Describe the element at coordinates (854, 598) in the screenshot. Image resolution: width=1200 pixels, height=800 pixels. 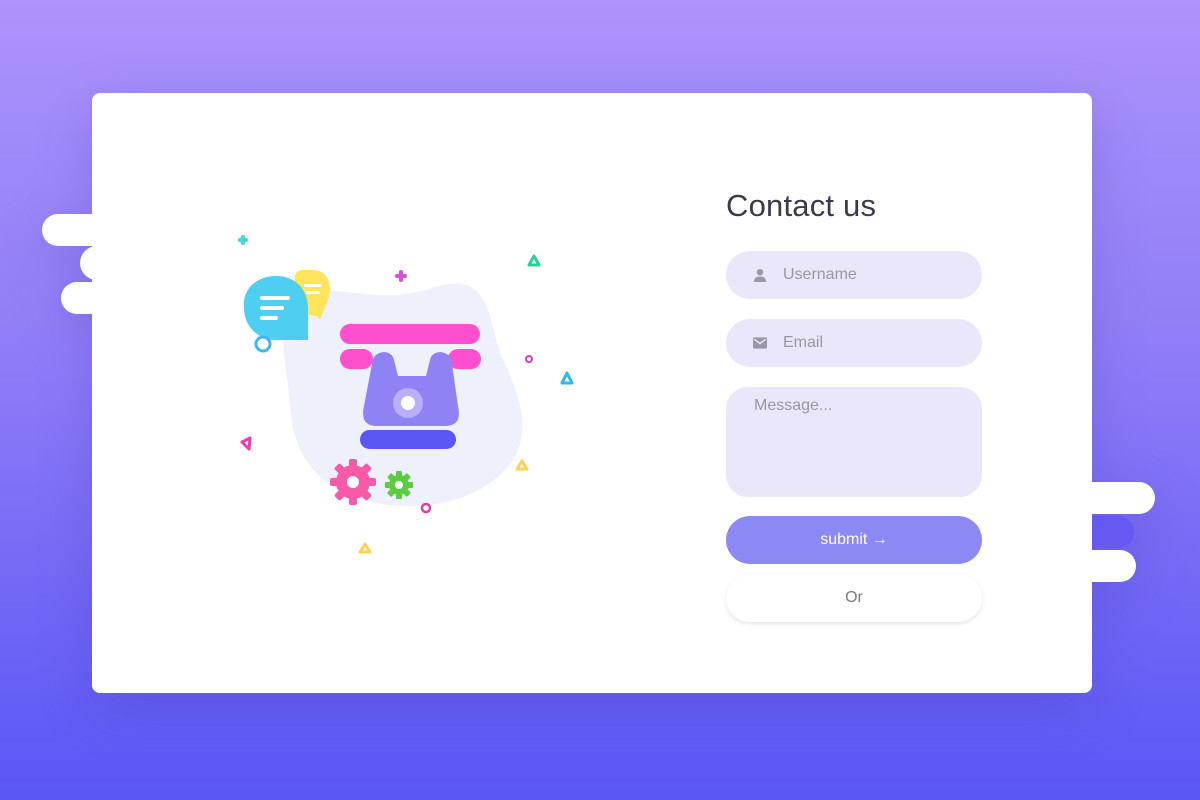
I see `or-button: Or` at that location.